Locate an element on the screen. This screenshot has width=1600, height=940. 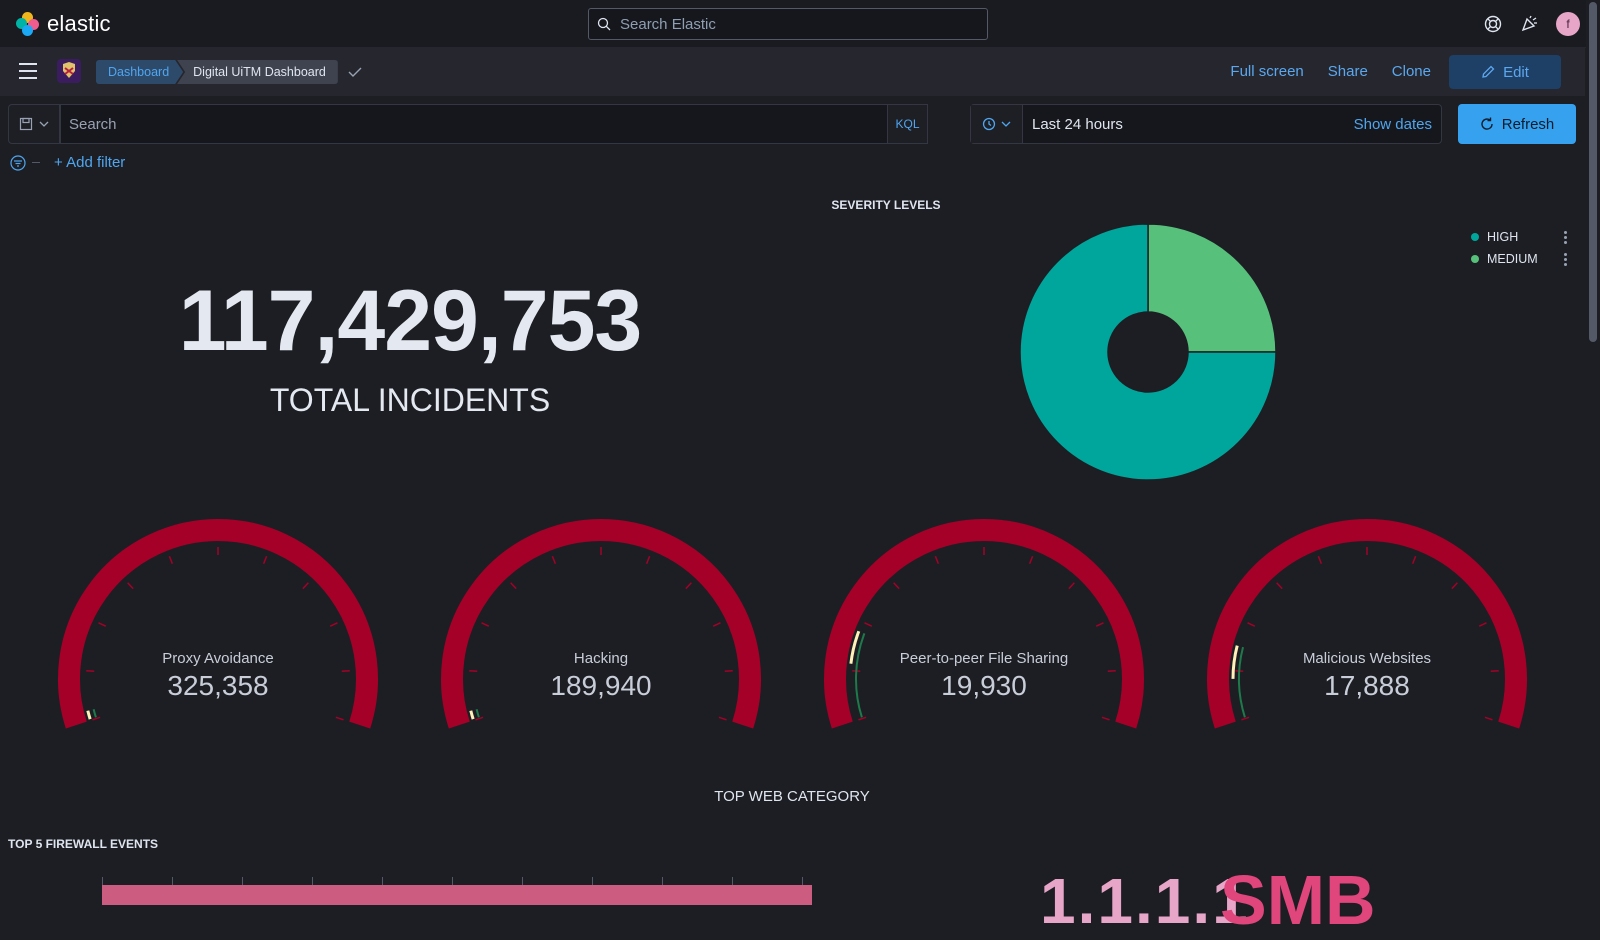
gauge-label: Hacking is located at coordinates (601, 658).